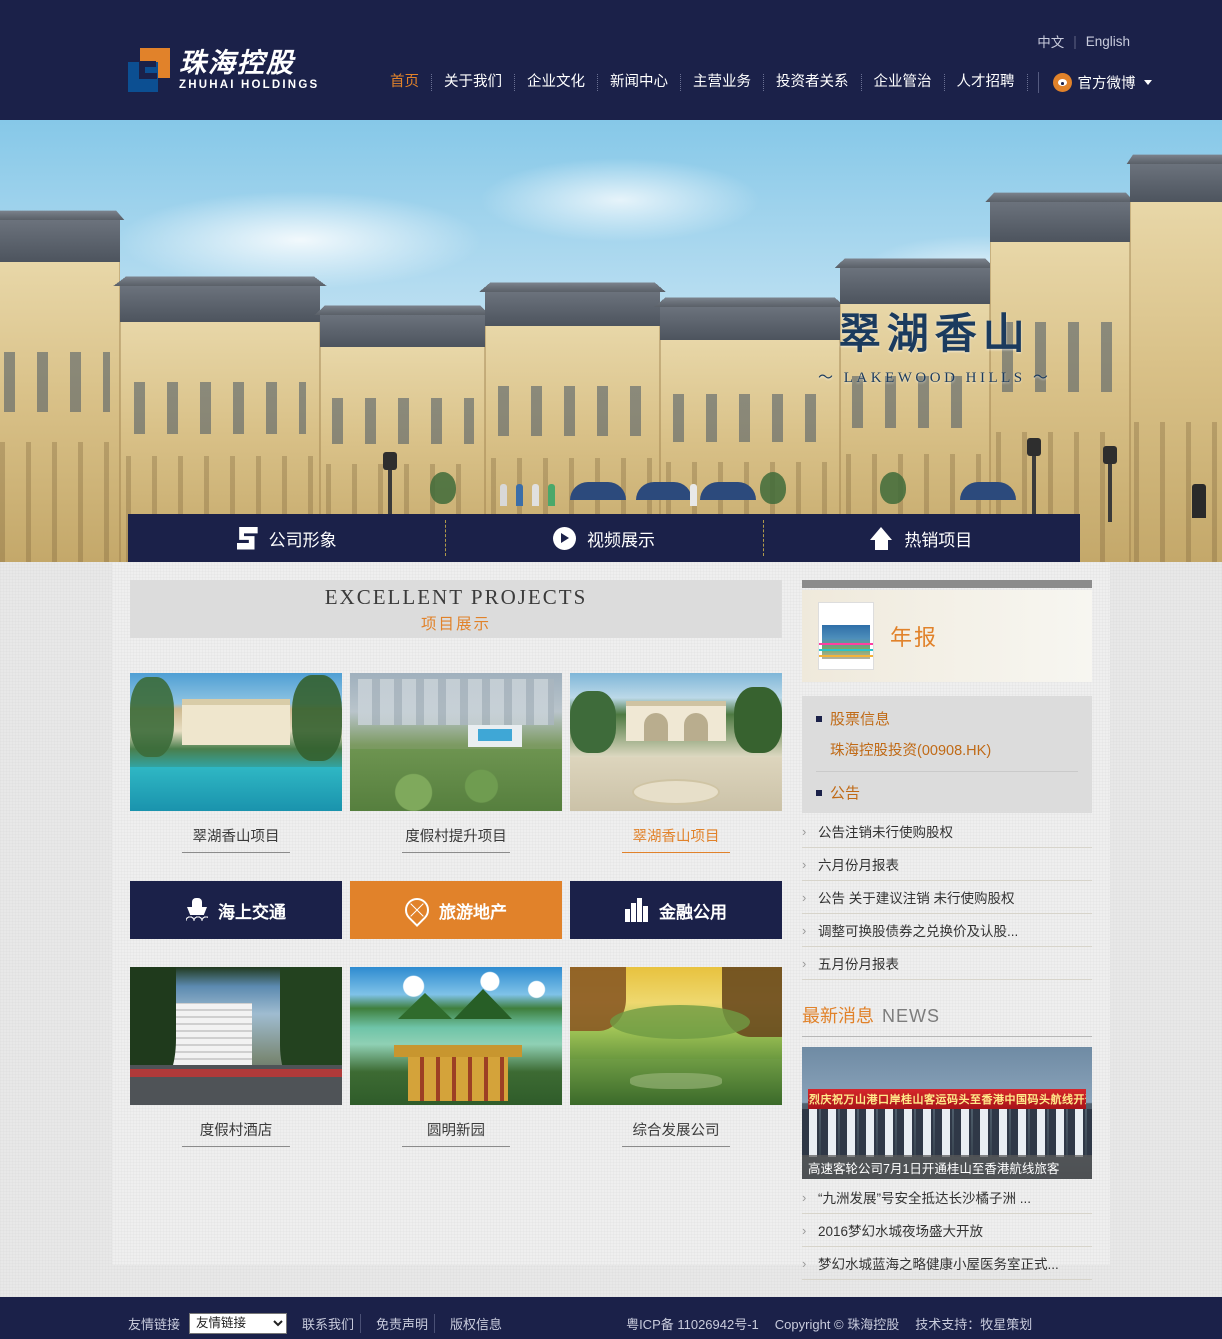 The height and width of the screenshot is (1339, 1222). Describe the element at coordinates (676, 1057) in the screenshot. I see `project-card: 综合发展公司` at that location.